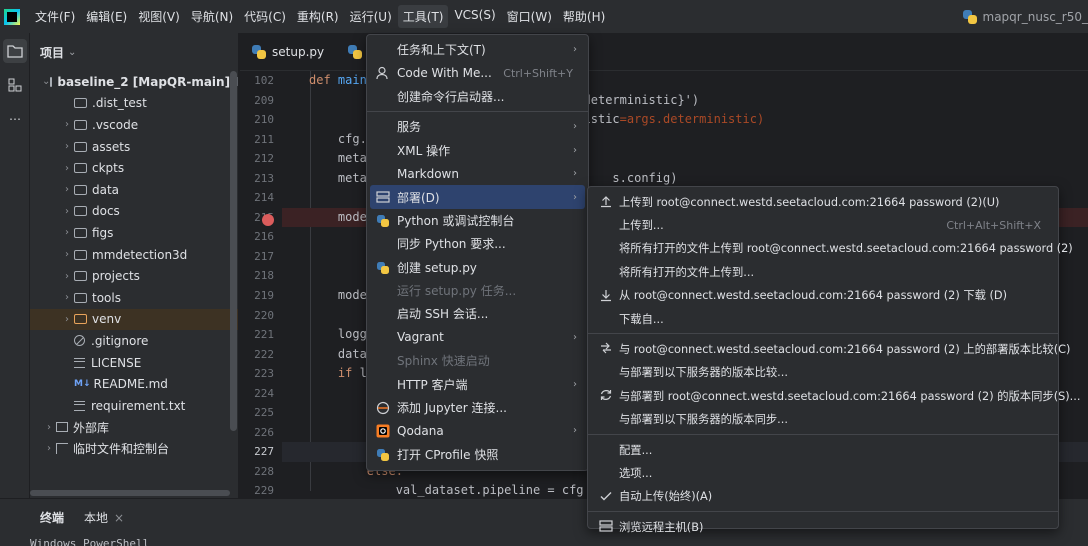  I want to click on tab-local: 本地 ×, so click(104, 517).